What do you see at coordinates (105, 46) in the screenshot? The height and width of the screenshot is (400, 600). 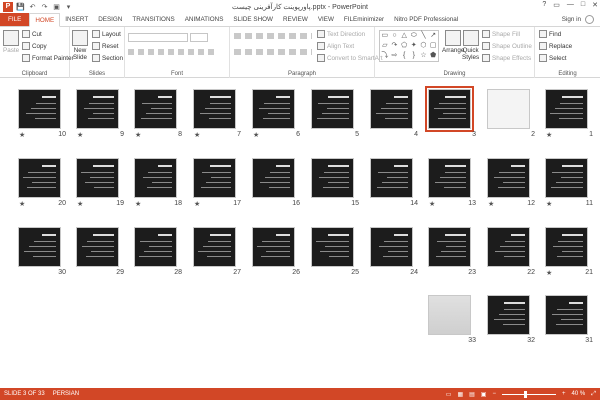 I see `reset-button: Reset` at bounding box center [105, 46].